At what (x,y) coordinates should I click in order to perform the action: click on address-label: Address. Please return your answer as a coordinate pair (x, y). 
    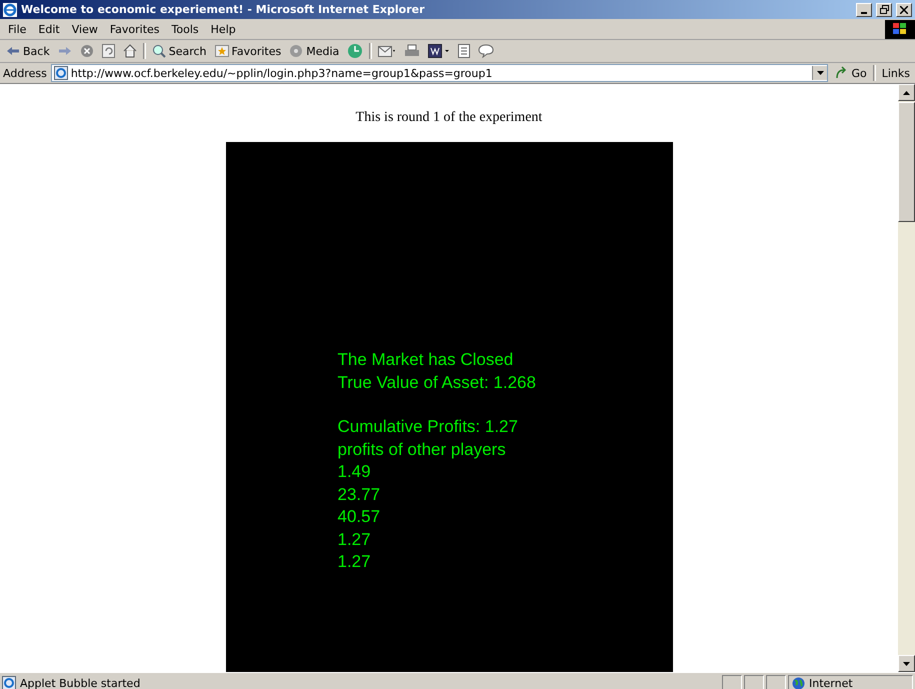
    Looking at the image, I should click on (25, 73).